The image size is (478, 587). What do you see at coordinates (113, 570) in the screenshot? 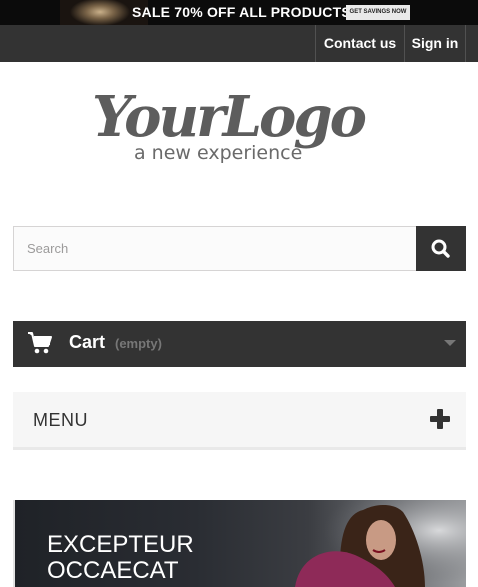
I see `slider-title-line-2: OCCAECAT` at bounding box center [113, 570].